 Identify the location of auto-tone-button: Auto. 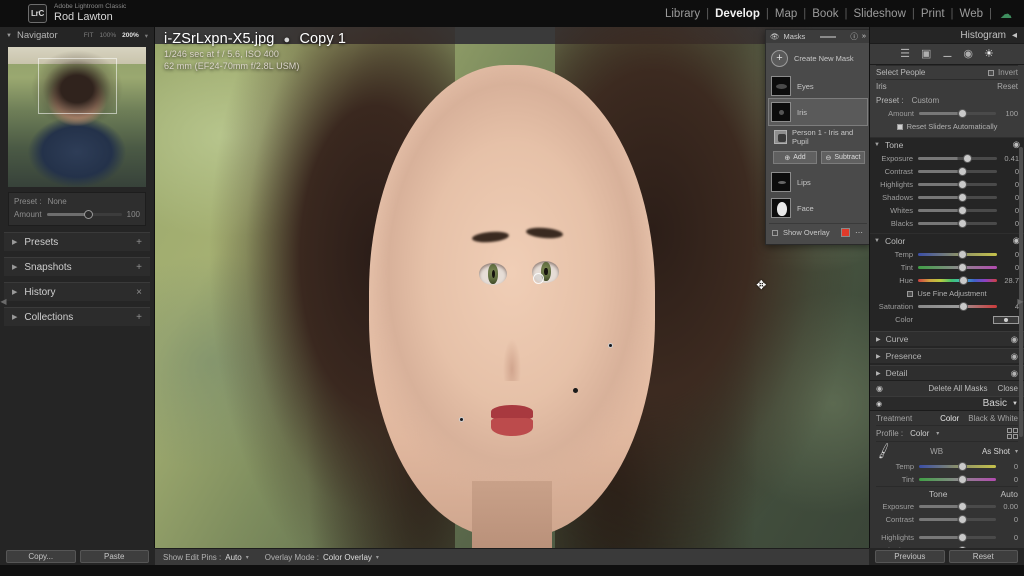
(1010, 494).